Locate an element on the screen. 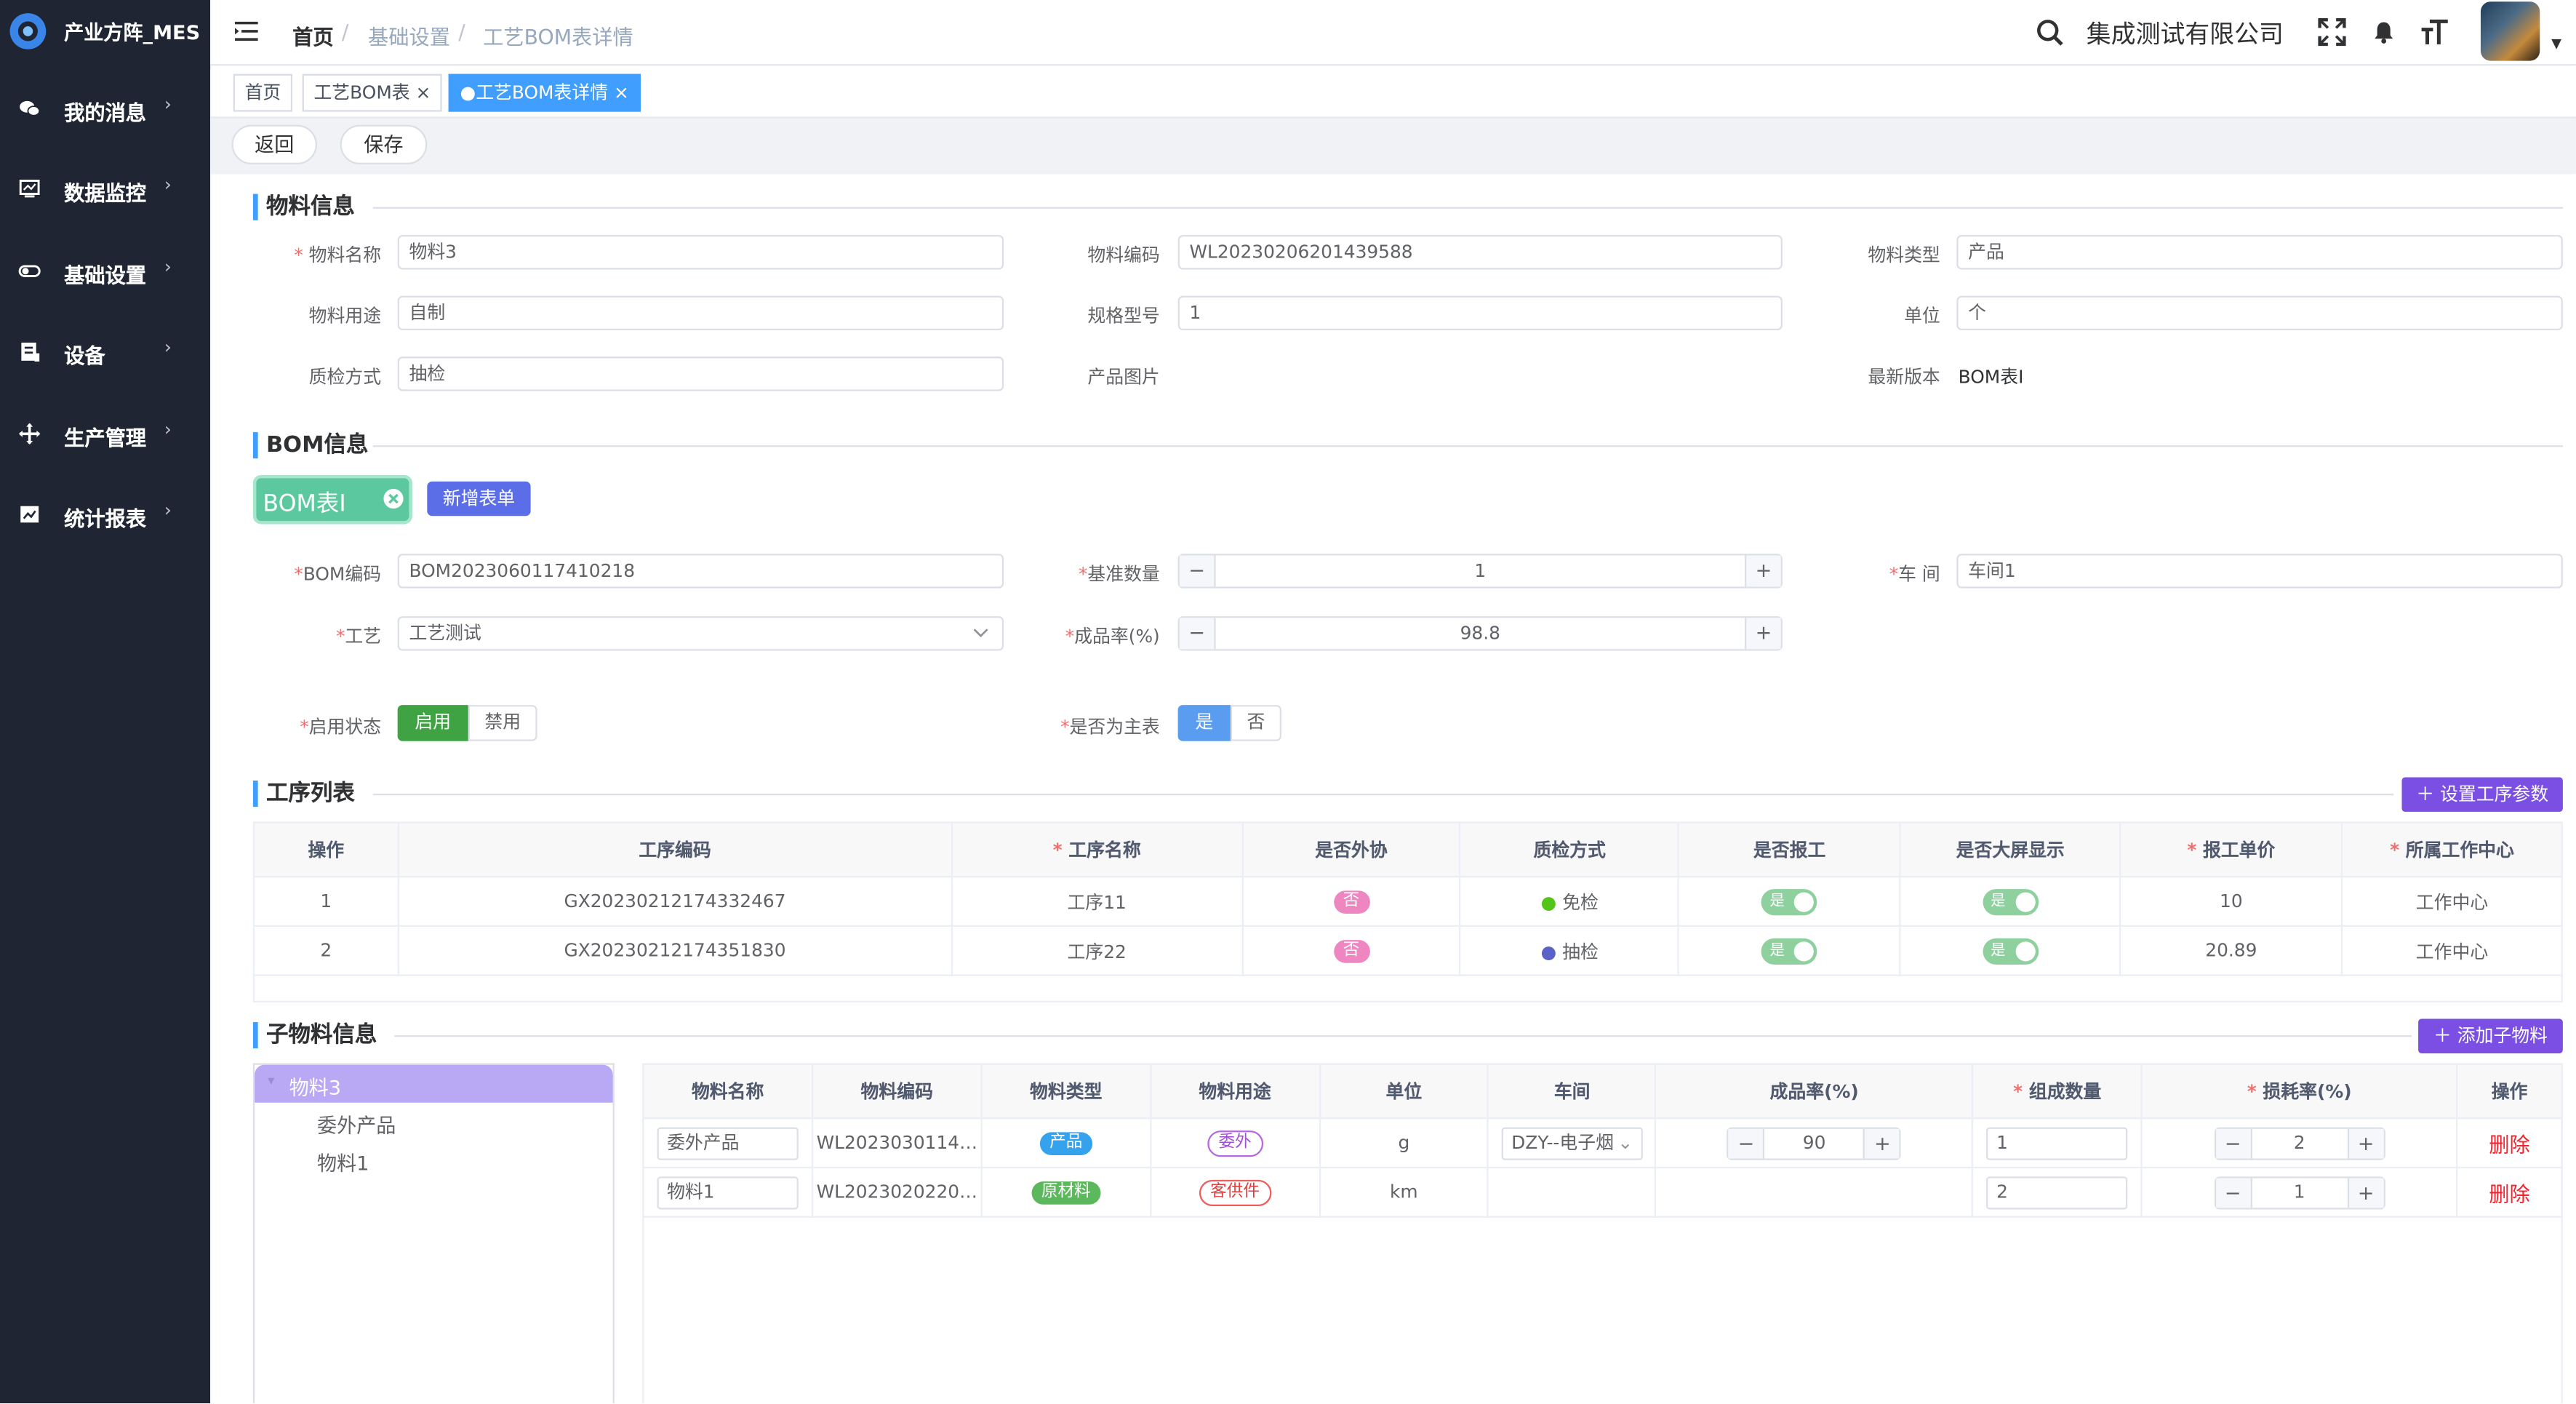 The image size is (2576, 1404). font-size-icon is located at coordinates (2434, 32).